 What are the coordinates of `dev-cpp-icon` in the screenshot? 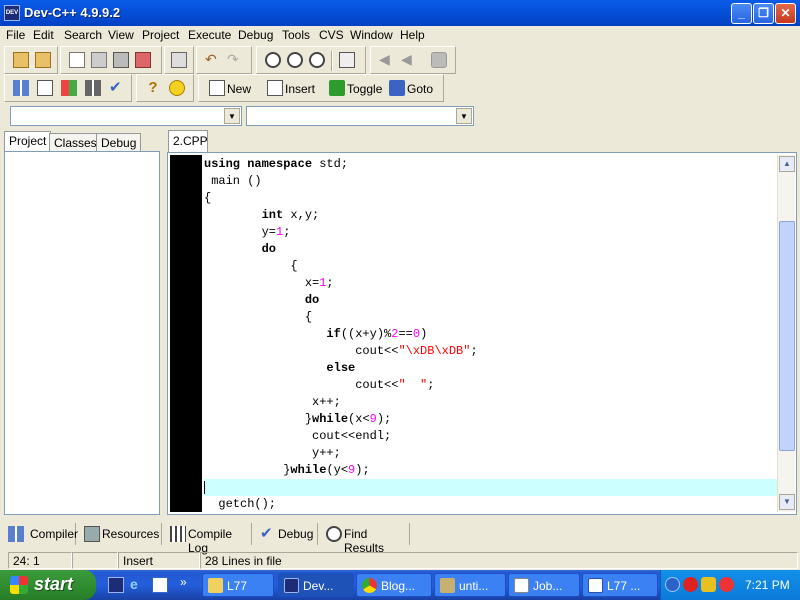 It's located at (291, 585).